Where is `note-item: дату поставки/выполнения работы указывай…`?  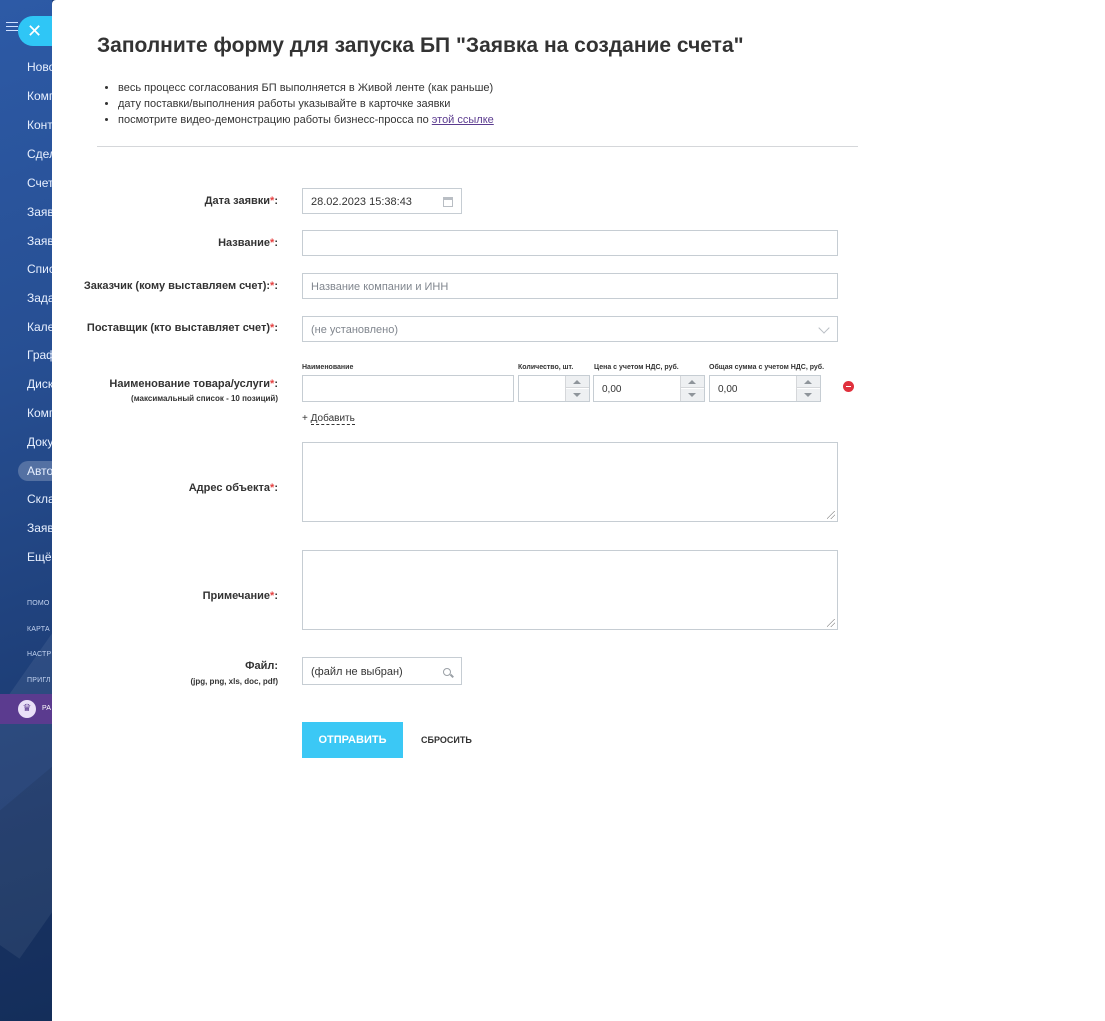 note-item: дату поставки/выполнения работы указывай… is located at coordinates (306, 104).